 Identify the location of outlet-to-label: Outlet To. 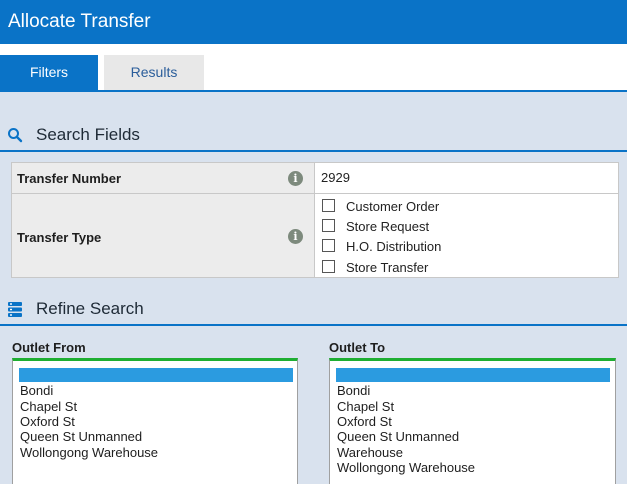
(357, 347).